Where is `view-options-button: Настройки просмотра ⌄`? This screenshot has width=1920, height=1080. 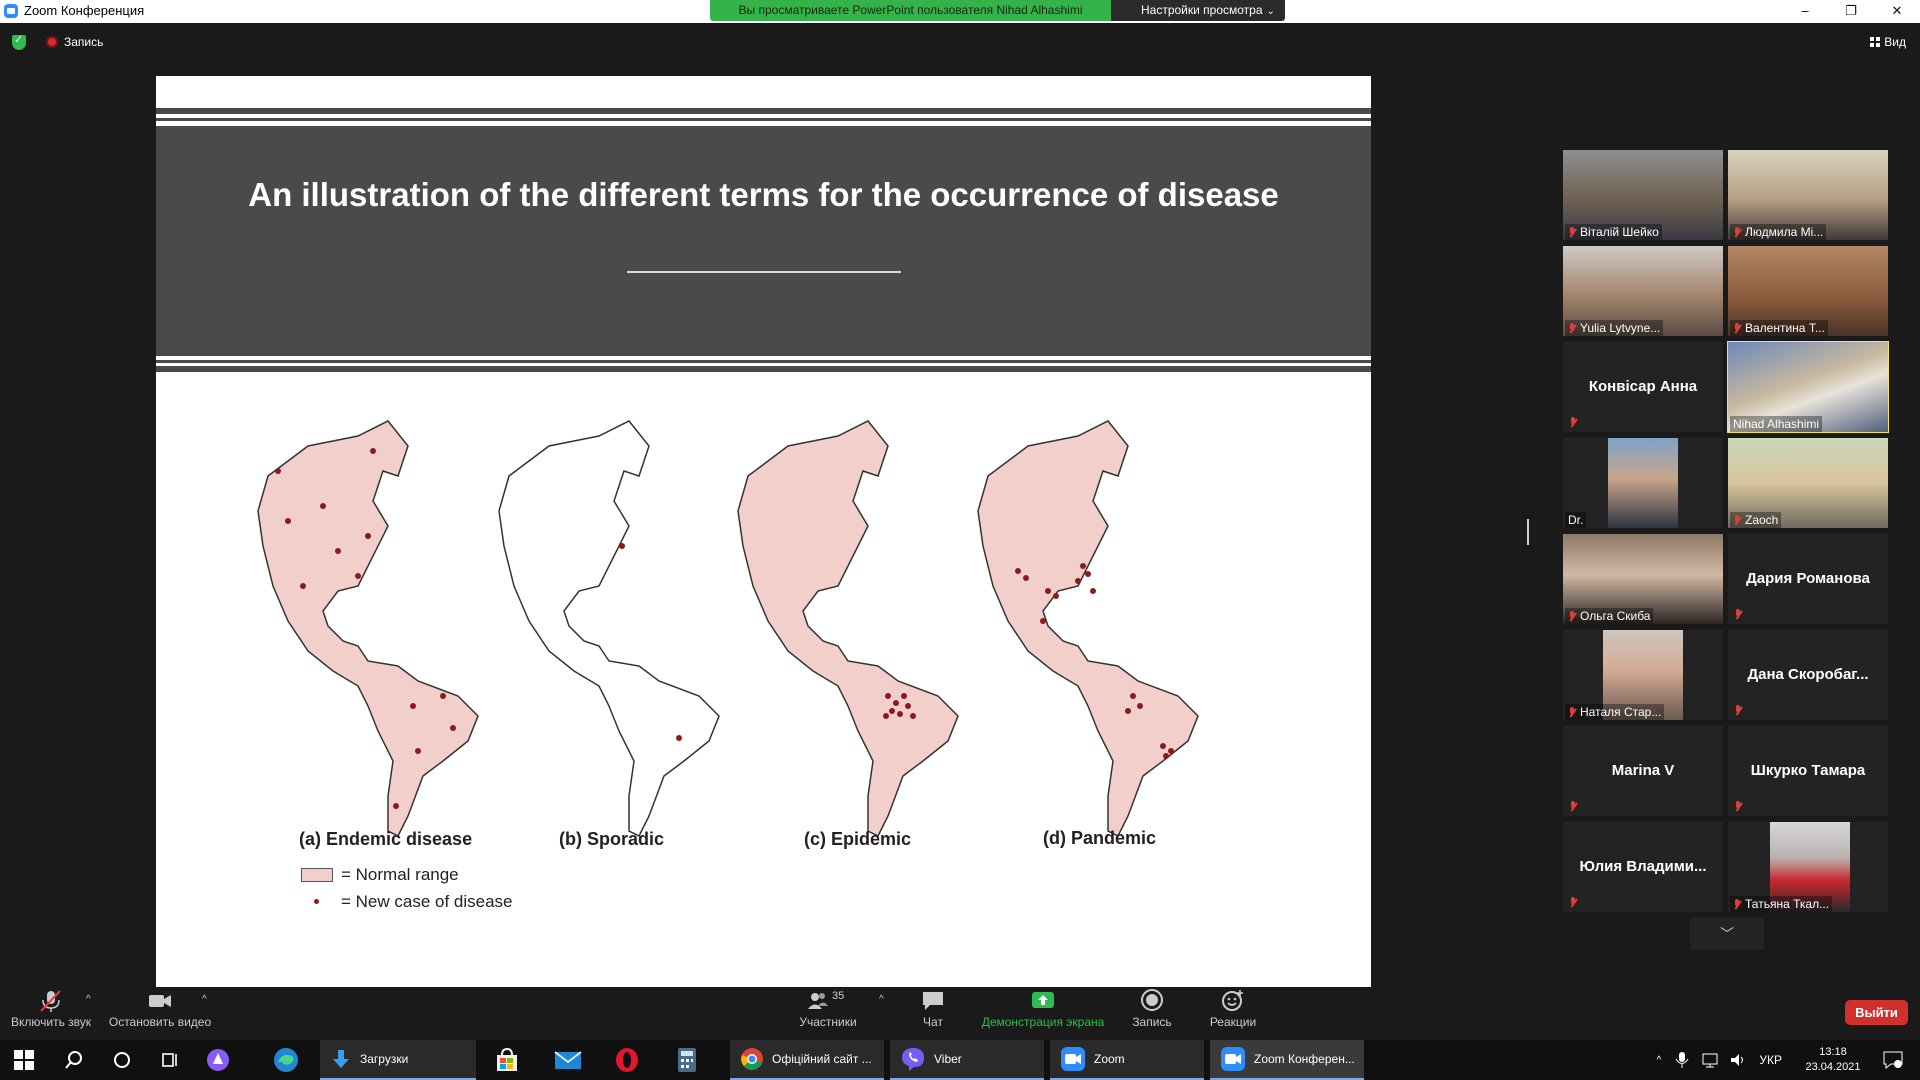 view-options-button: Настройки просмотра ⌄ is located at coordinates (1198, 10).